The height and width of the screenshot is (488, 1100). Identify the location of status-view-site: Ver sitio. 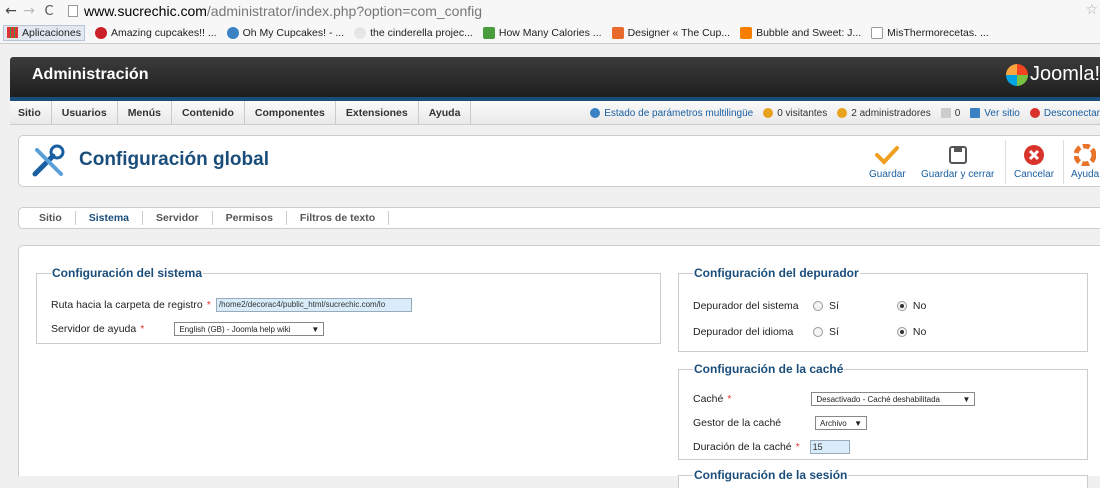
(995, 113).